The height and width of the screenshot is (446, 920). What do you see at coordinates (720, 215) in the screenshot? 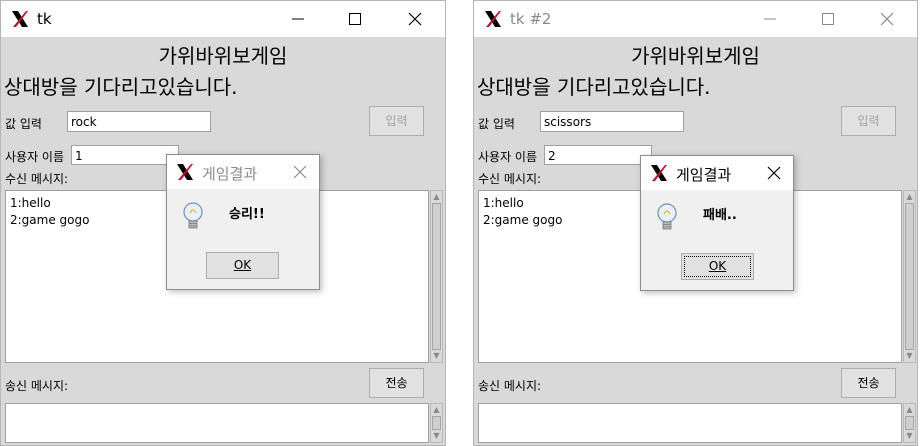
I see `dialog-message: 패배..` at bounding box center [720, 215].